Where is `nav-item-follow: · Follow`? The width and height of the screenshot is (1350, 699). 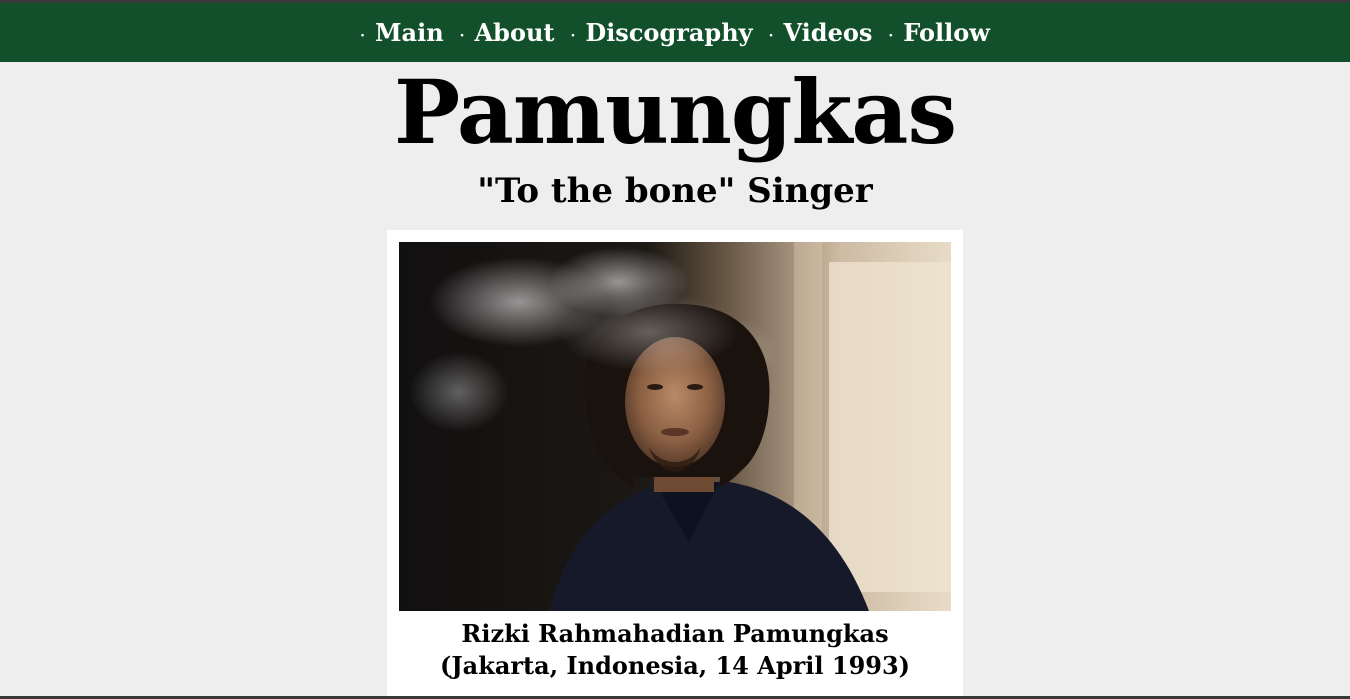
nav-item-follow: · Follow is located at coordinates (939, 32).